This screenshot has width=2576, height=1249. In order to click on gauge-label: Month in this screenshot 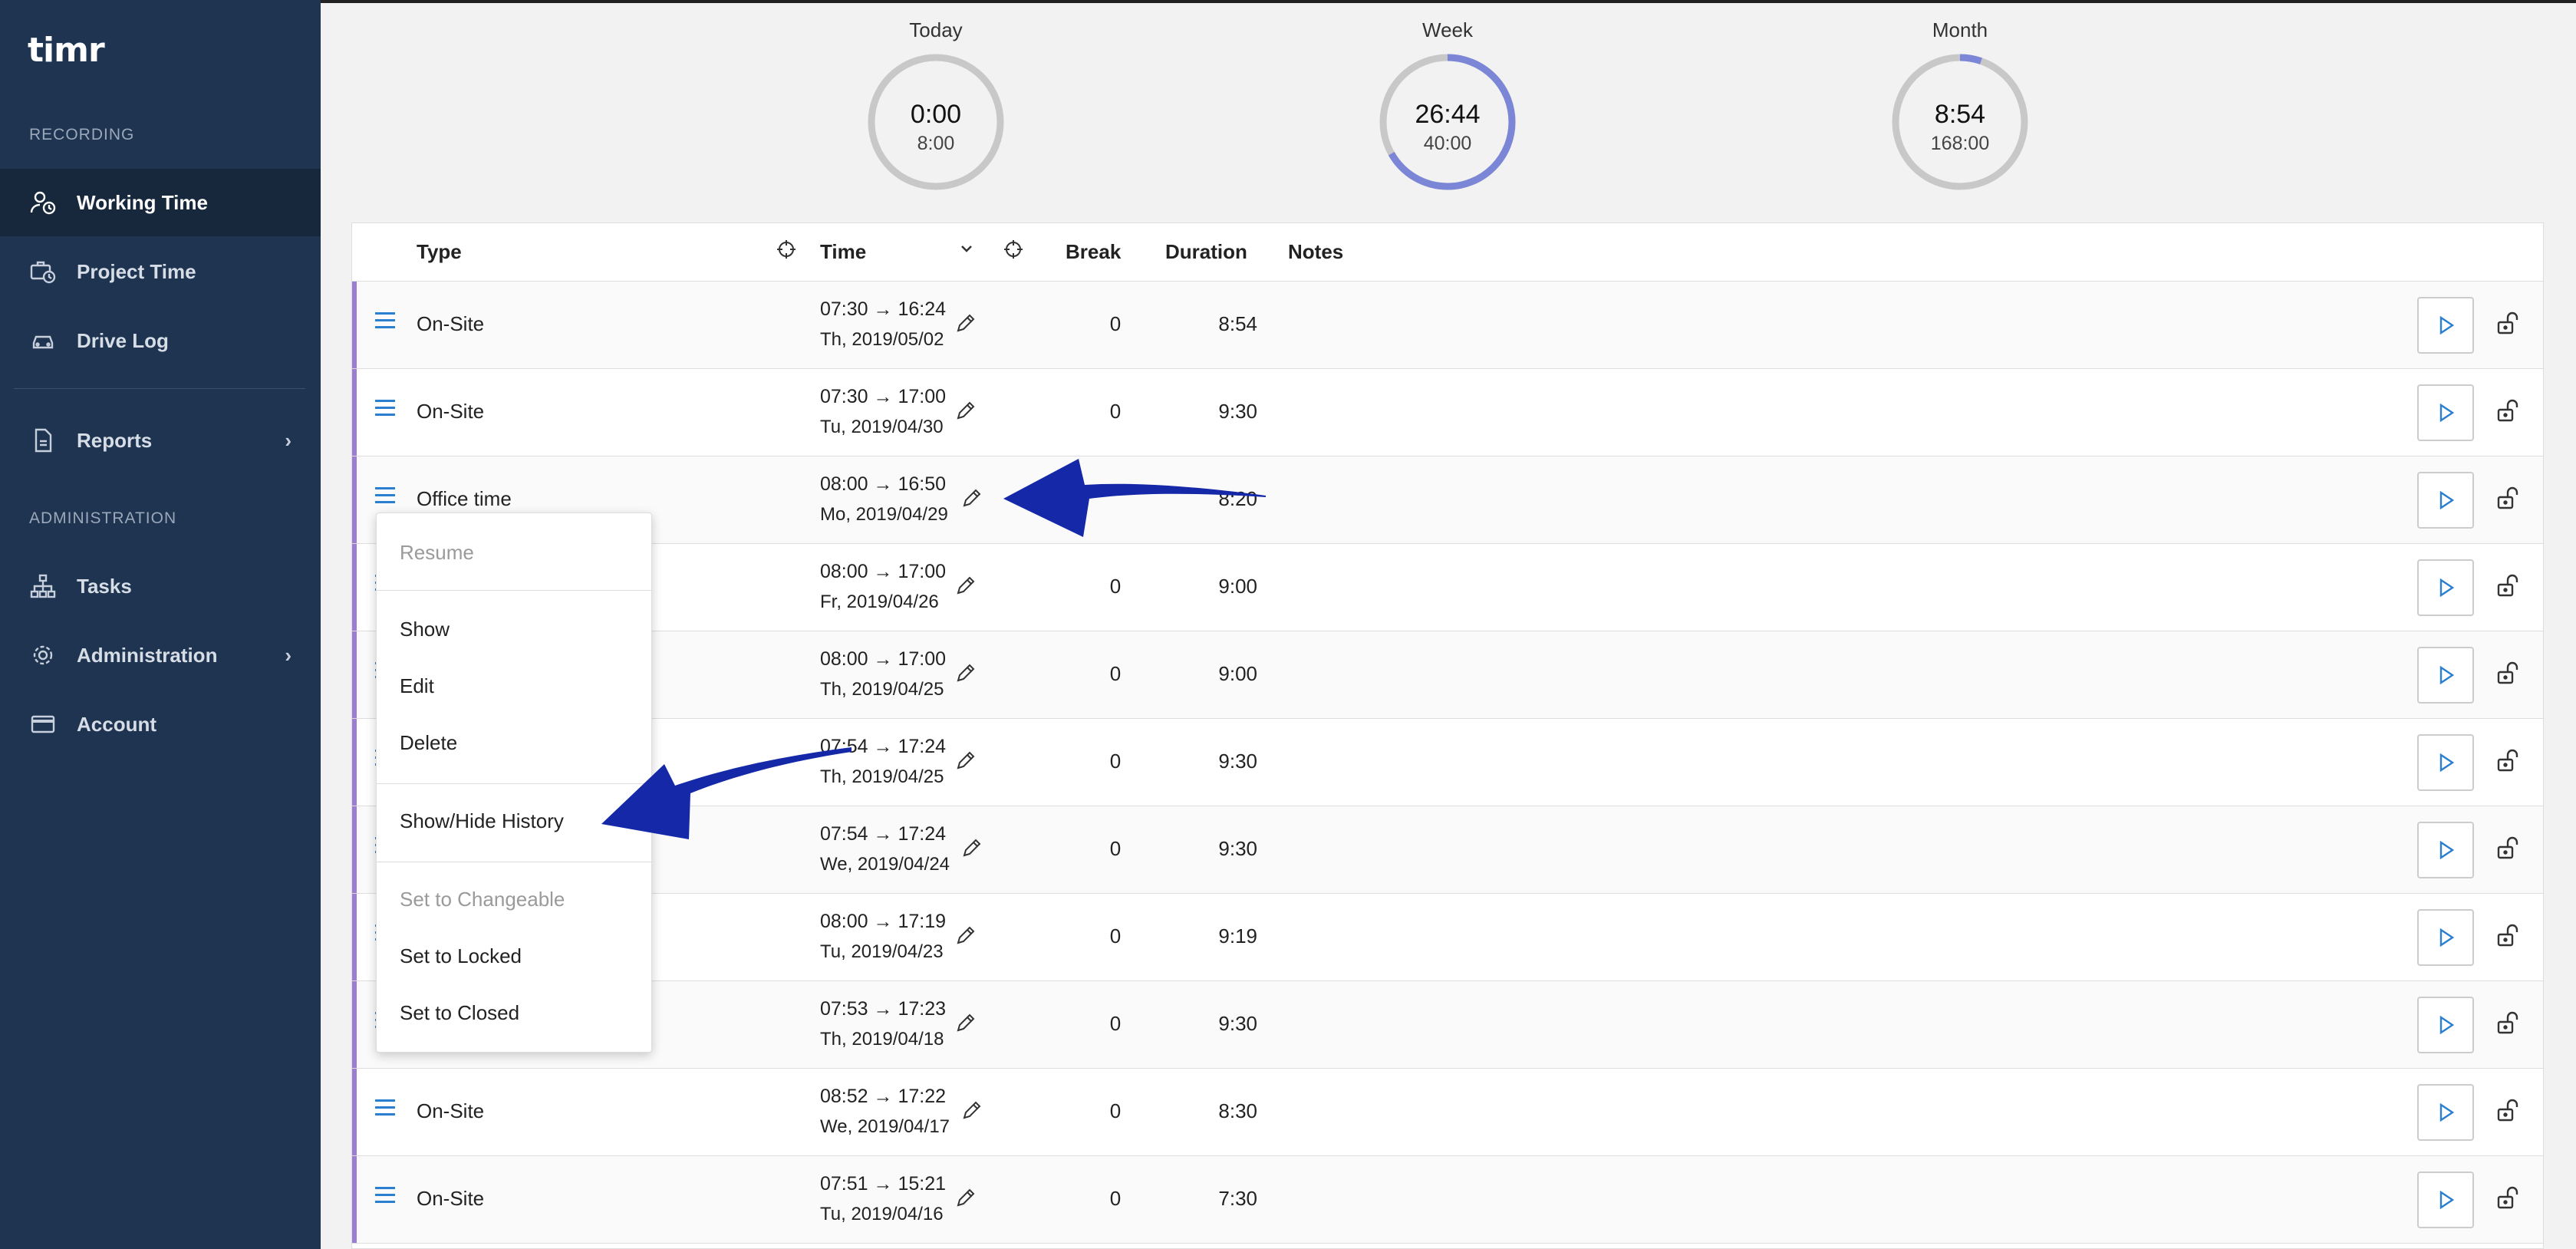, I will do `click(1960, 29)`.